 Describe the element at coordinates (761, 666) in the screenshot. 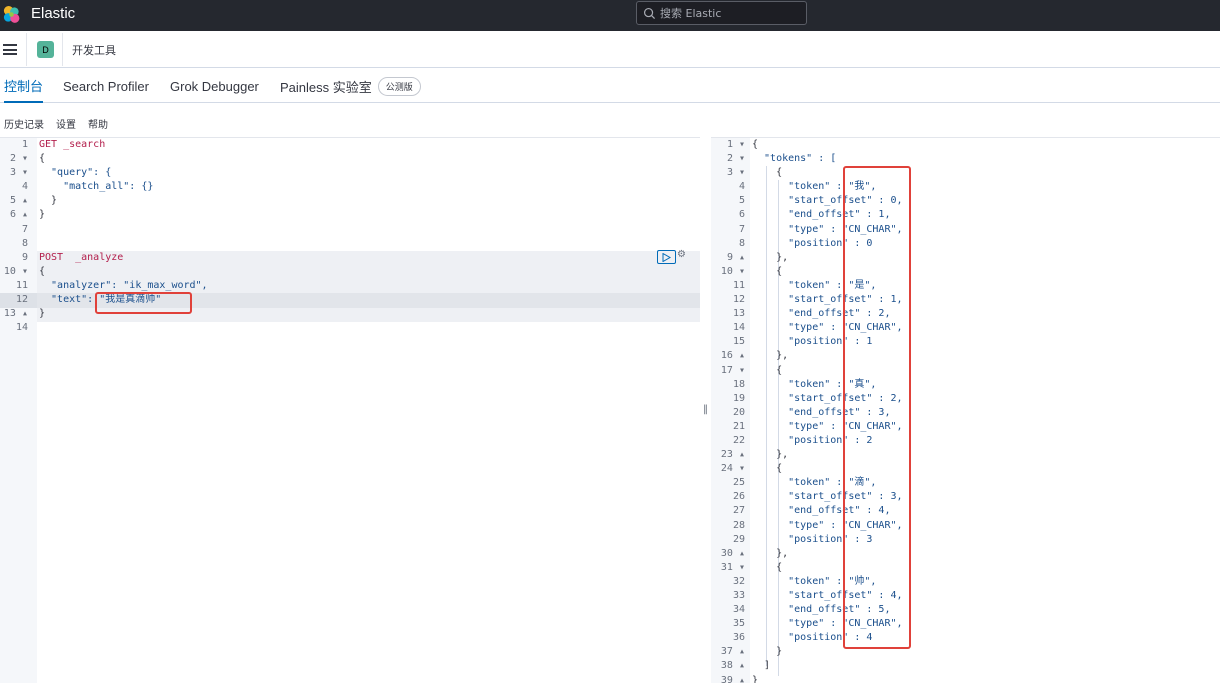

I see `code-line: ]` at that location.